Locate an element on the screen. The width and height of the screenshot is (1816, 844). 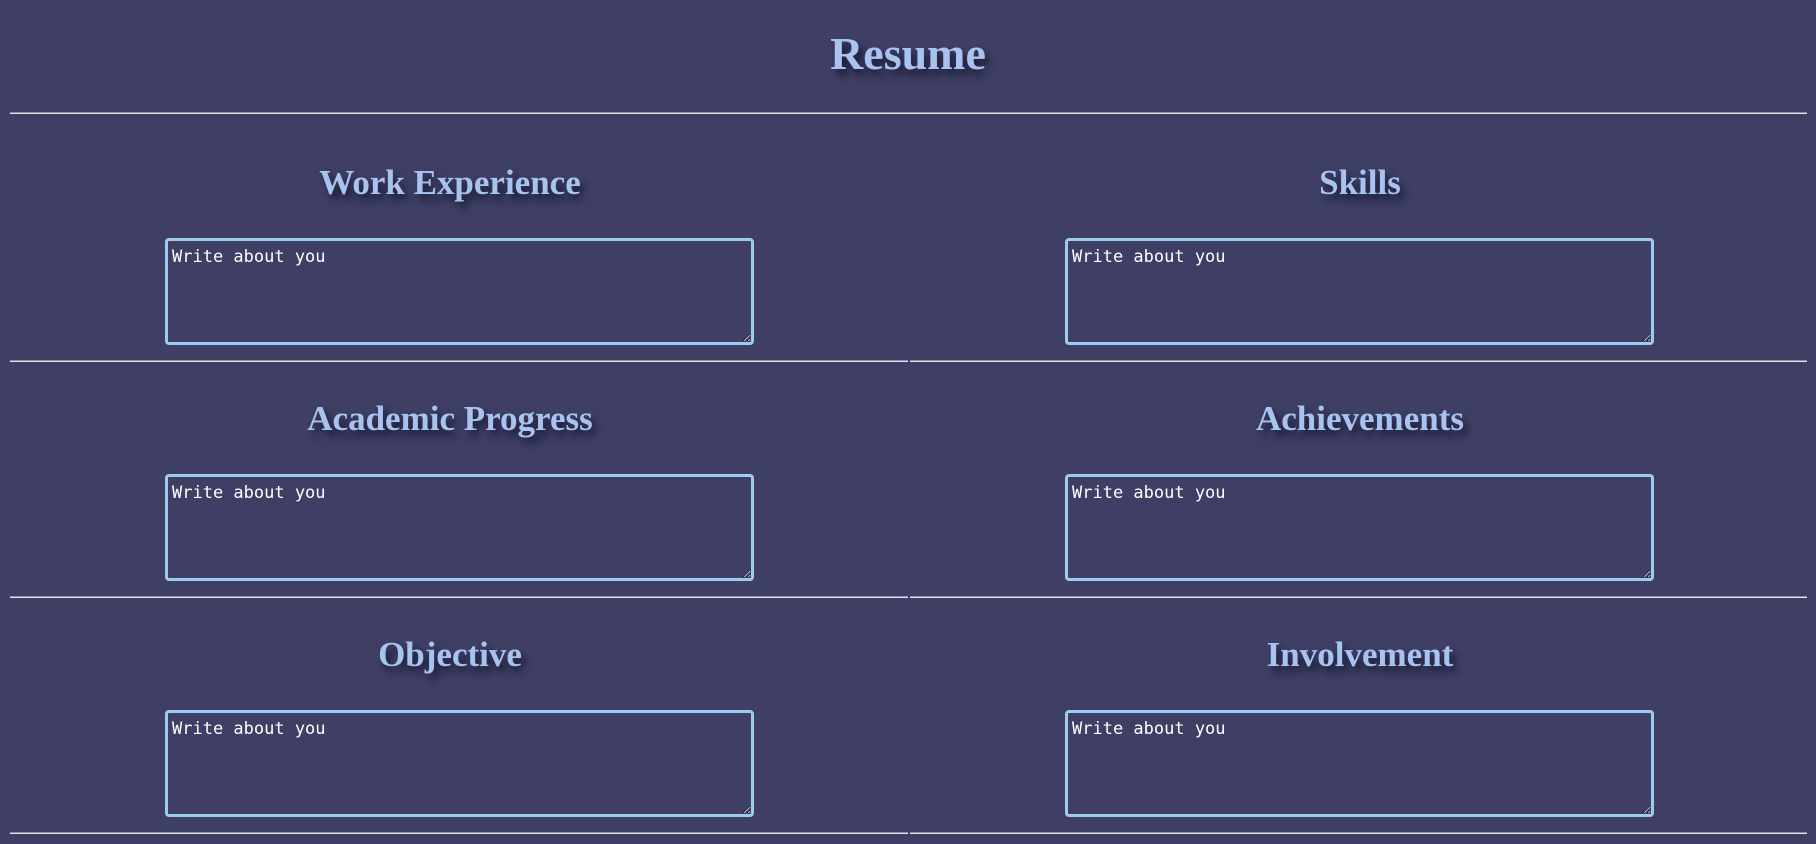
achievements-textarea is located at coordinates (1359, 527).